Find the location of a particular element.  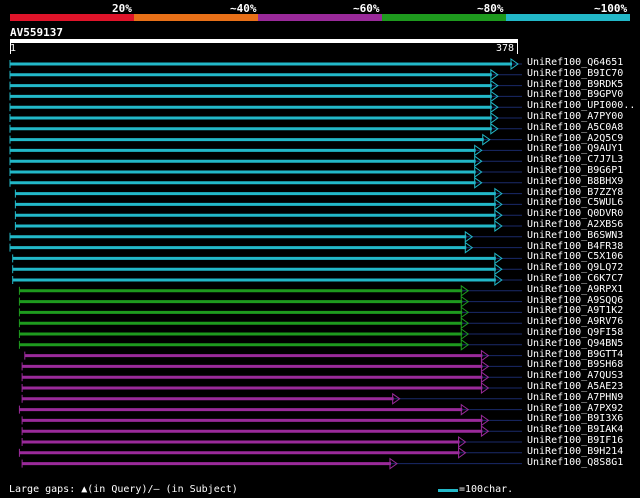

hit-label: UniRef100_Q9LQ72 is located at coordinates (575, 267).